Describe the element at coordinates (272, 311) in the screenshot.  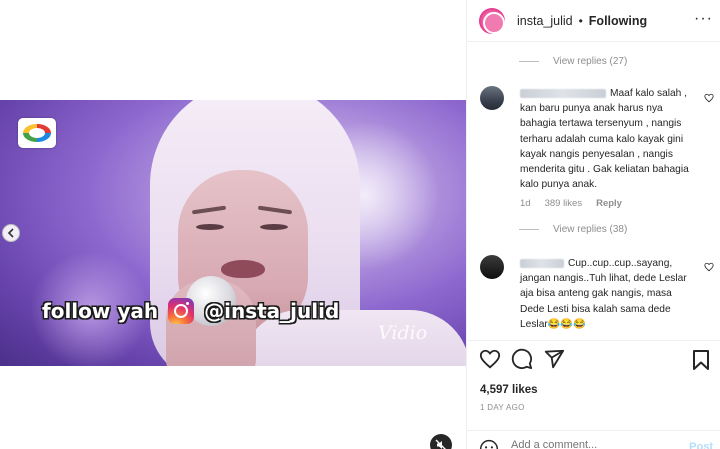
I see `overlay-handle-text: @insta_julid` at that location.